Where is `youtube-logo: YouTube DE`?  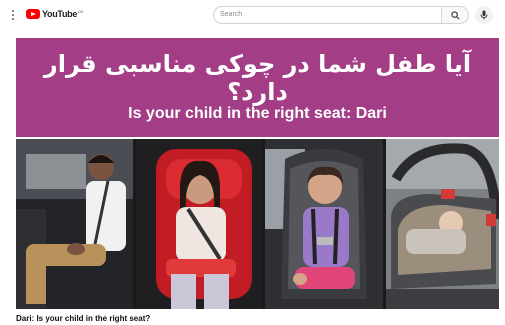 youtube-logo: YouTube DE is located at coordinates (55, 14).